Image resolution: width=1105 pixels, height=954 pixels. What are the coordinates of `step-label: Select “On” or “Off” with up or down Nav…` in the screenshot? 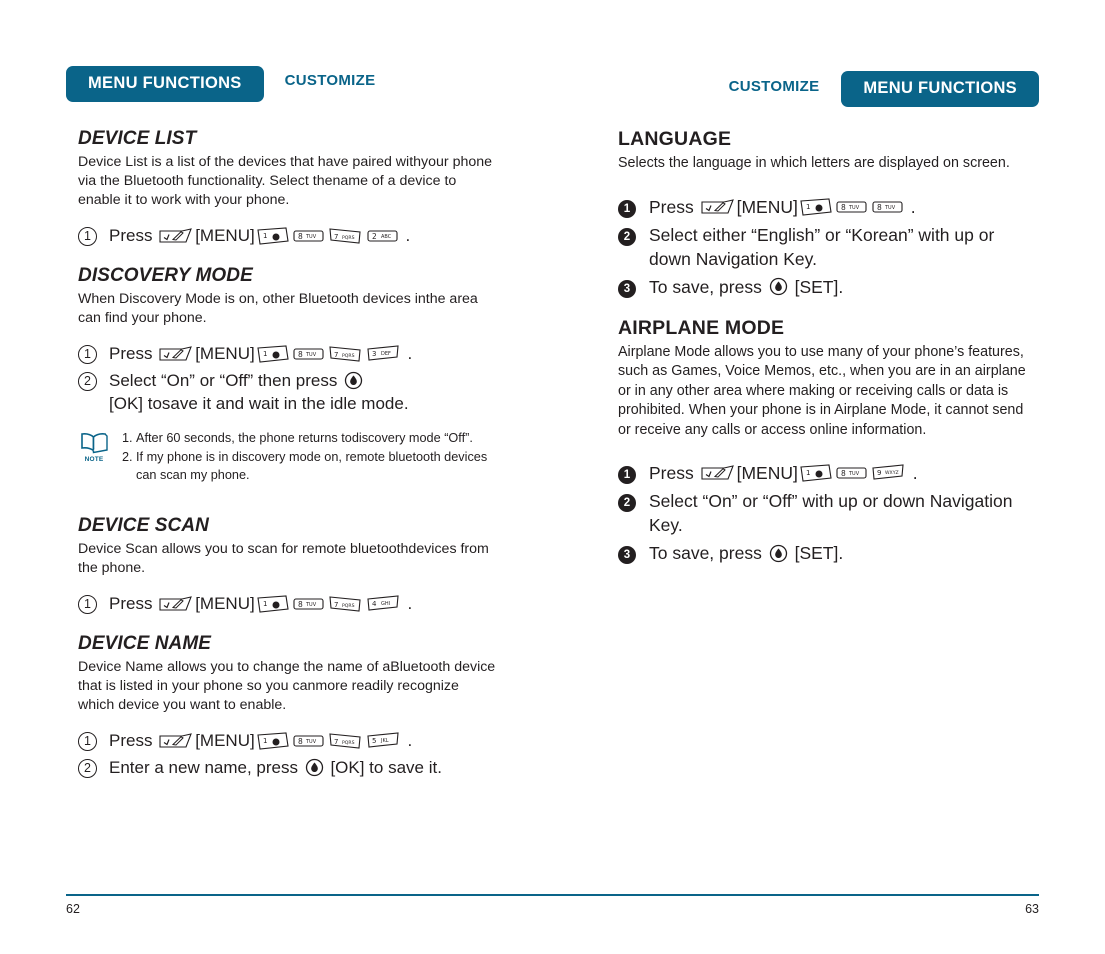 It's located at (831, 513).